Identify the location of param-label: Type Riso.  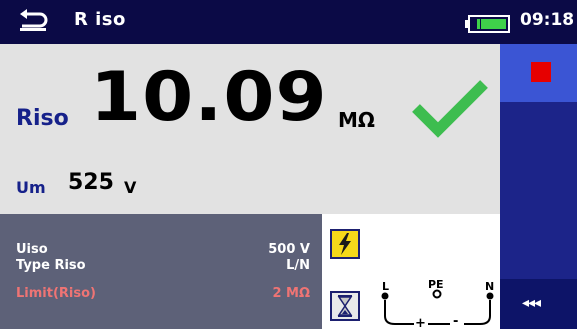
(51, 265).